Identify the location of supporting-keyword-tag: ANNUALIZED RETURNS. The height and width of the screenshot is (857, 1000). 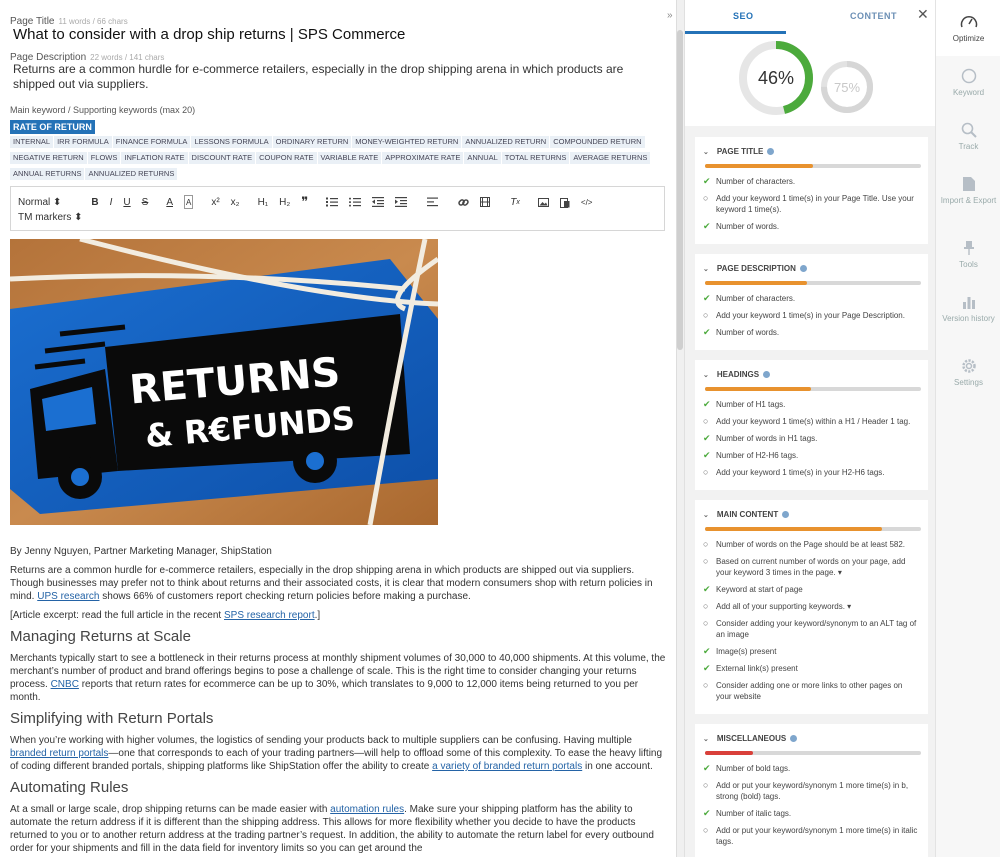
(131, 174).